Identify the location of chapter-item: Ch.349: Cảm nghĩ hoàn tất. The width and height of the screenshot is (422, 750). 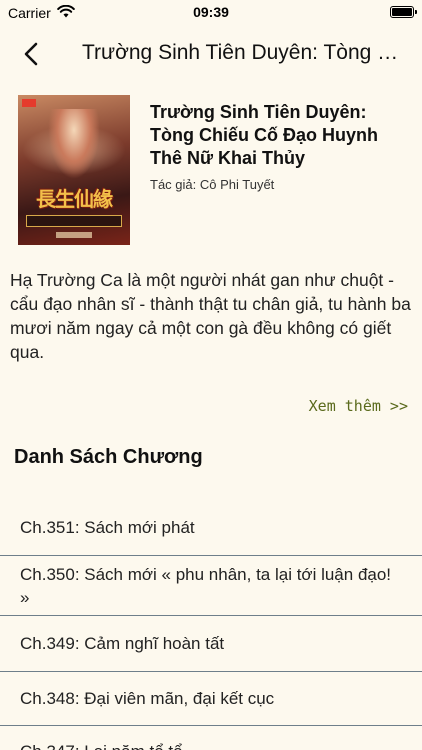
(211, 644).